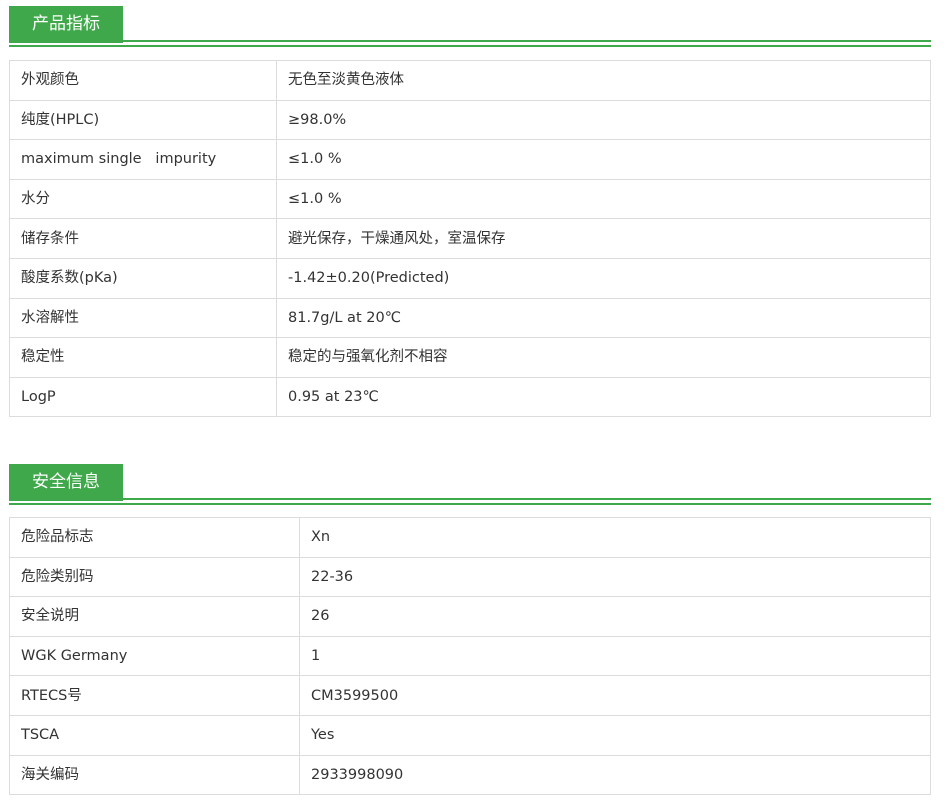 This screenshot has height=811, width=946. I want to click on table-row: LogP 0.95 at 23℃, so click(470, 397).